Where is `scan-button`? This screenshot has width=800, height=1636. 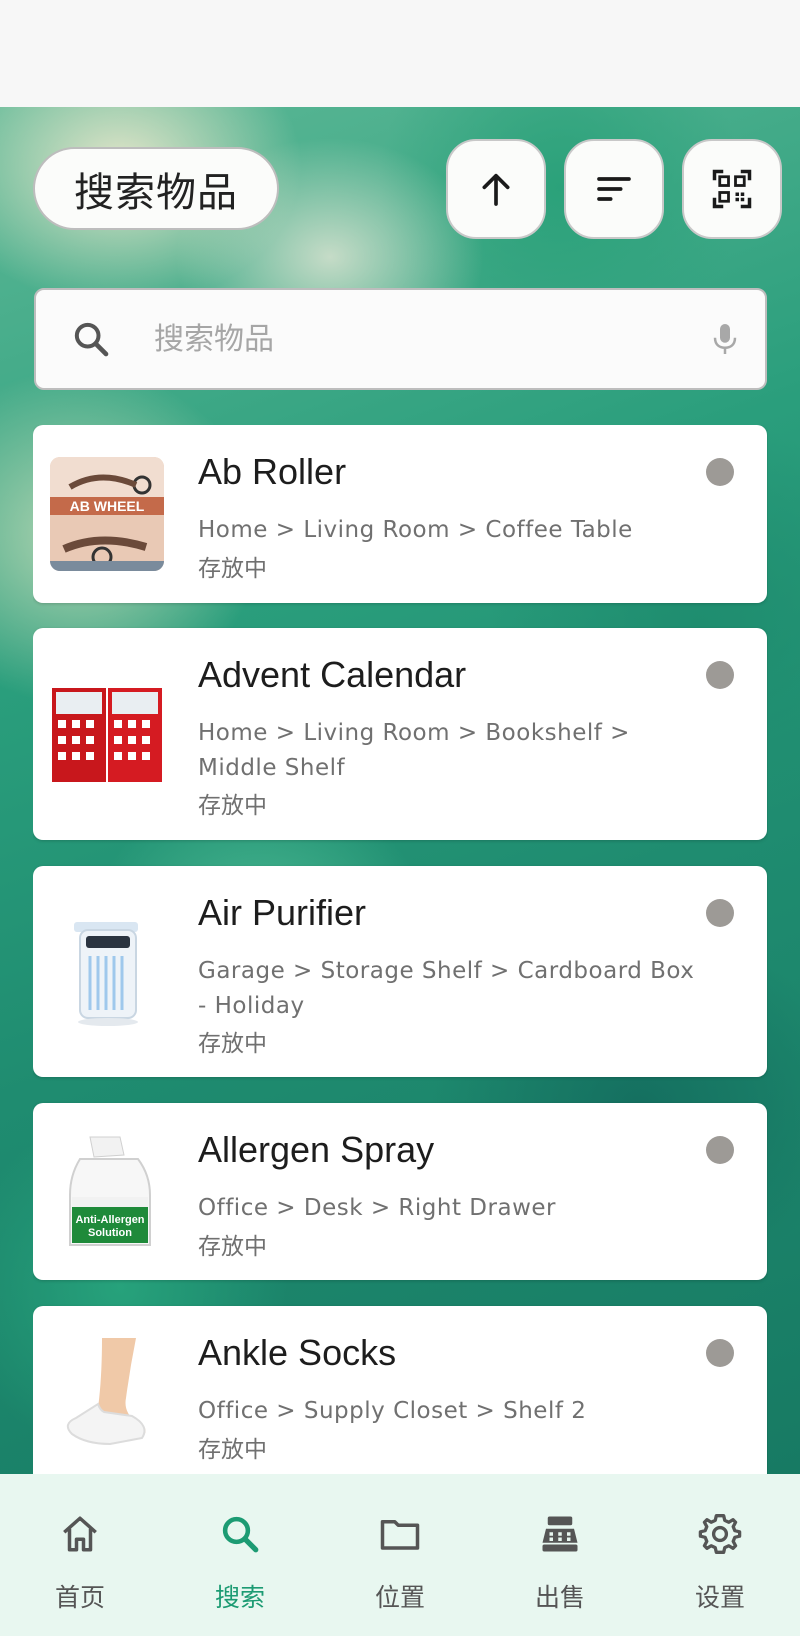
scan-button is located at coordinates (732, 189).